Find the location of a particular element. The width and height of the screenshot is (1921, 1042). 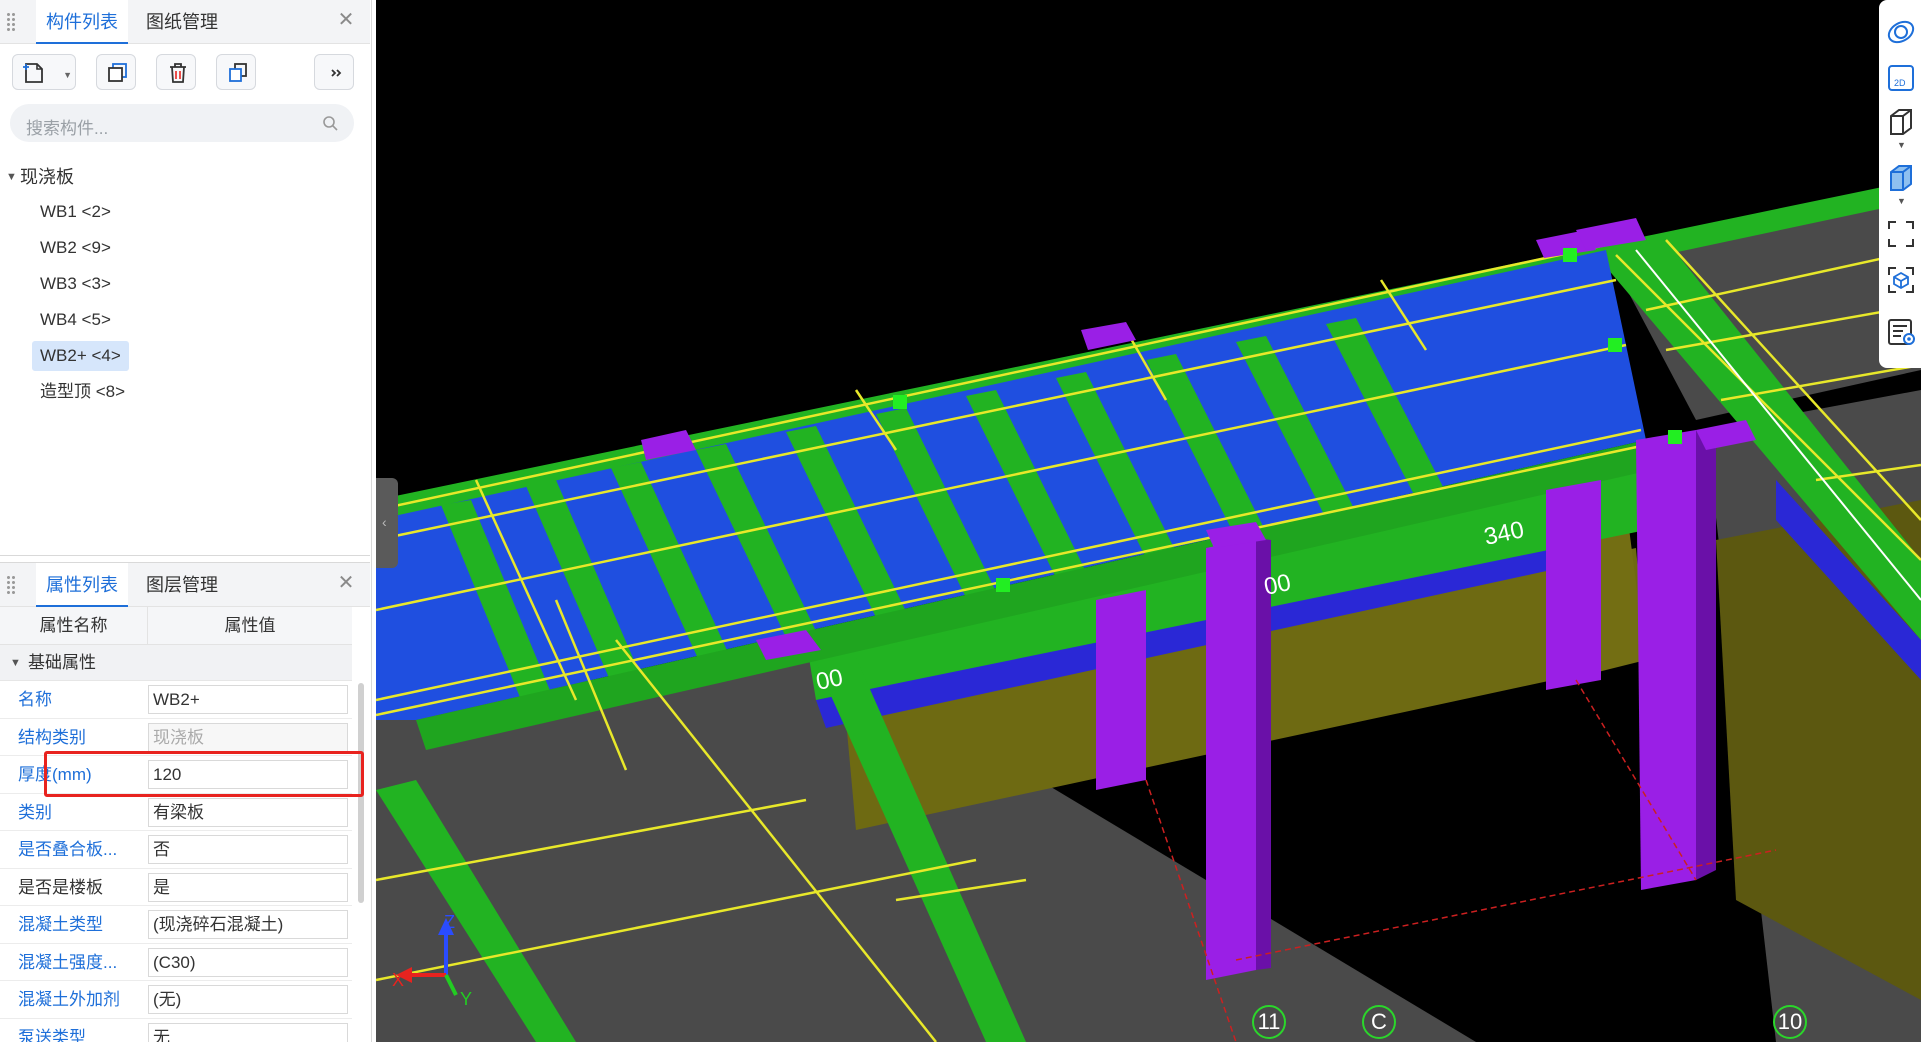

property-value-cell: WB2+ is located at coordinates (250, 699).